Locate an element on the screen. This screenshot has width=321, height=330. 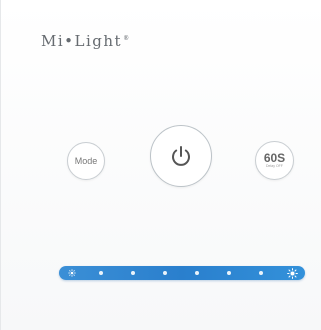
brightness-slider is located at coordinates (182, 273).